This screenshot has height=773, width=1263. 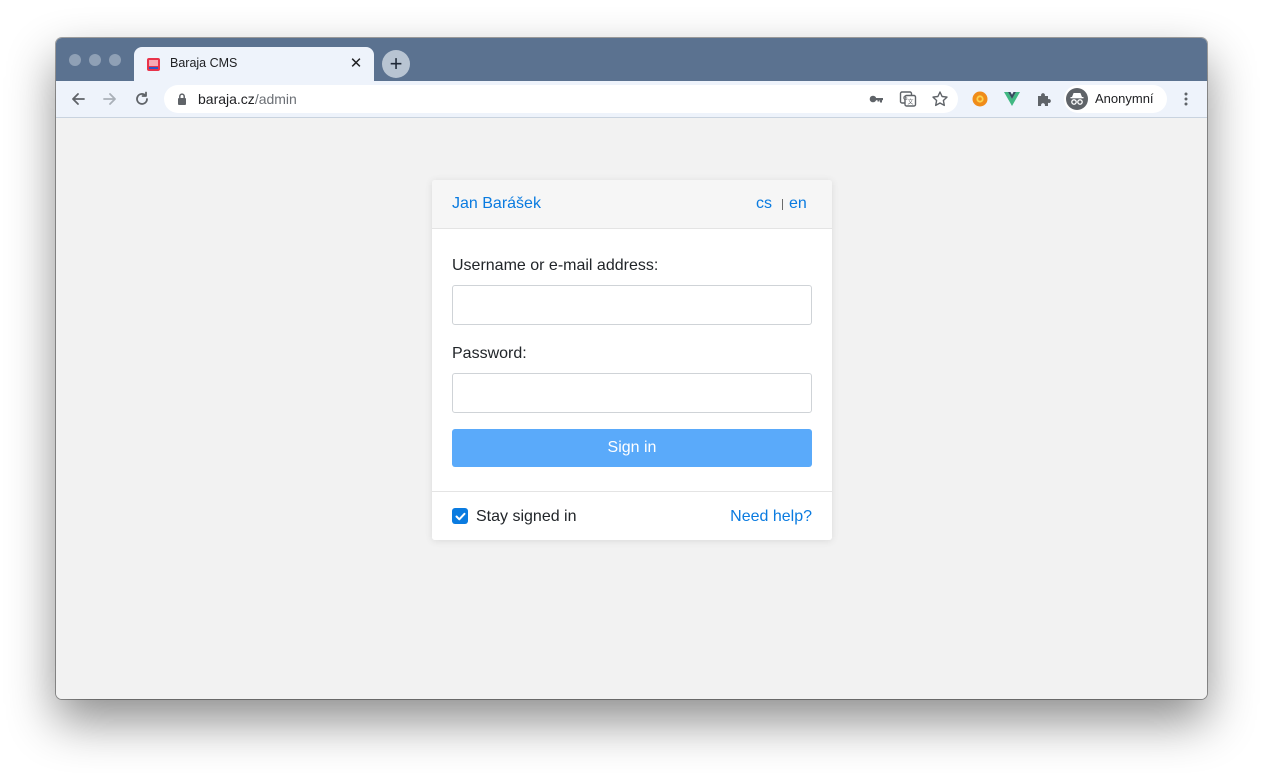 What do you see at coordinates (204, 63) in the screenshot?
I see `tab-title: Baraja CMS` at bounding box center [204, 63].